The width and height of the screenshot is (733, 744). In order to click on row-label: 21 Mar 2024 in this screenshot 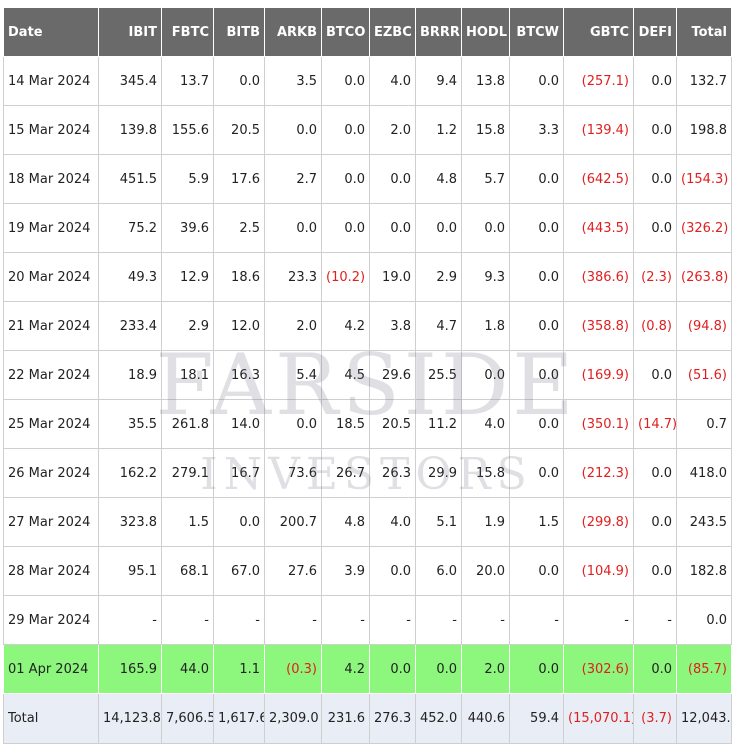, I will do `click(51, 326)`.